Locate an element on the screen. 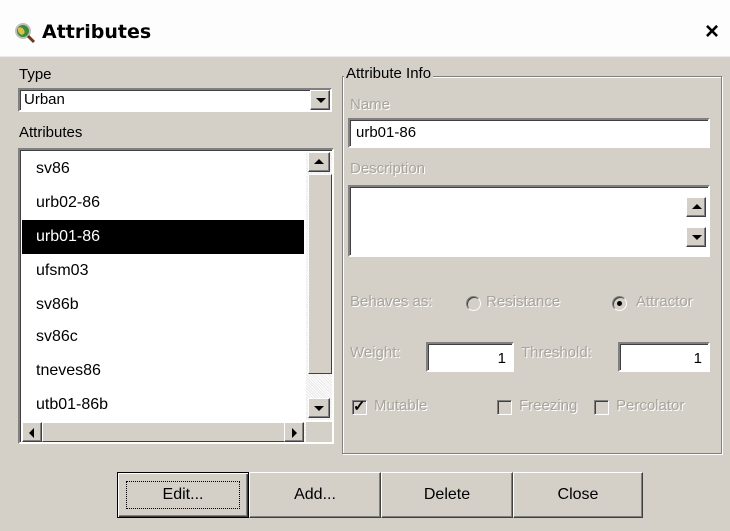  close-button-label: Close is located at coordinates (578, 494).